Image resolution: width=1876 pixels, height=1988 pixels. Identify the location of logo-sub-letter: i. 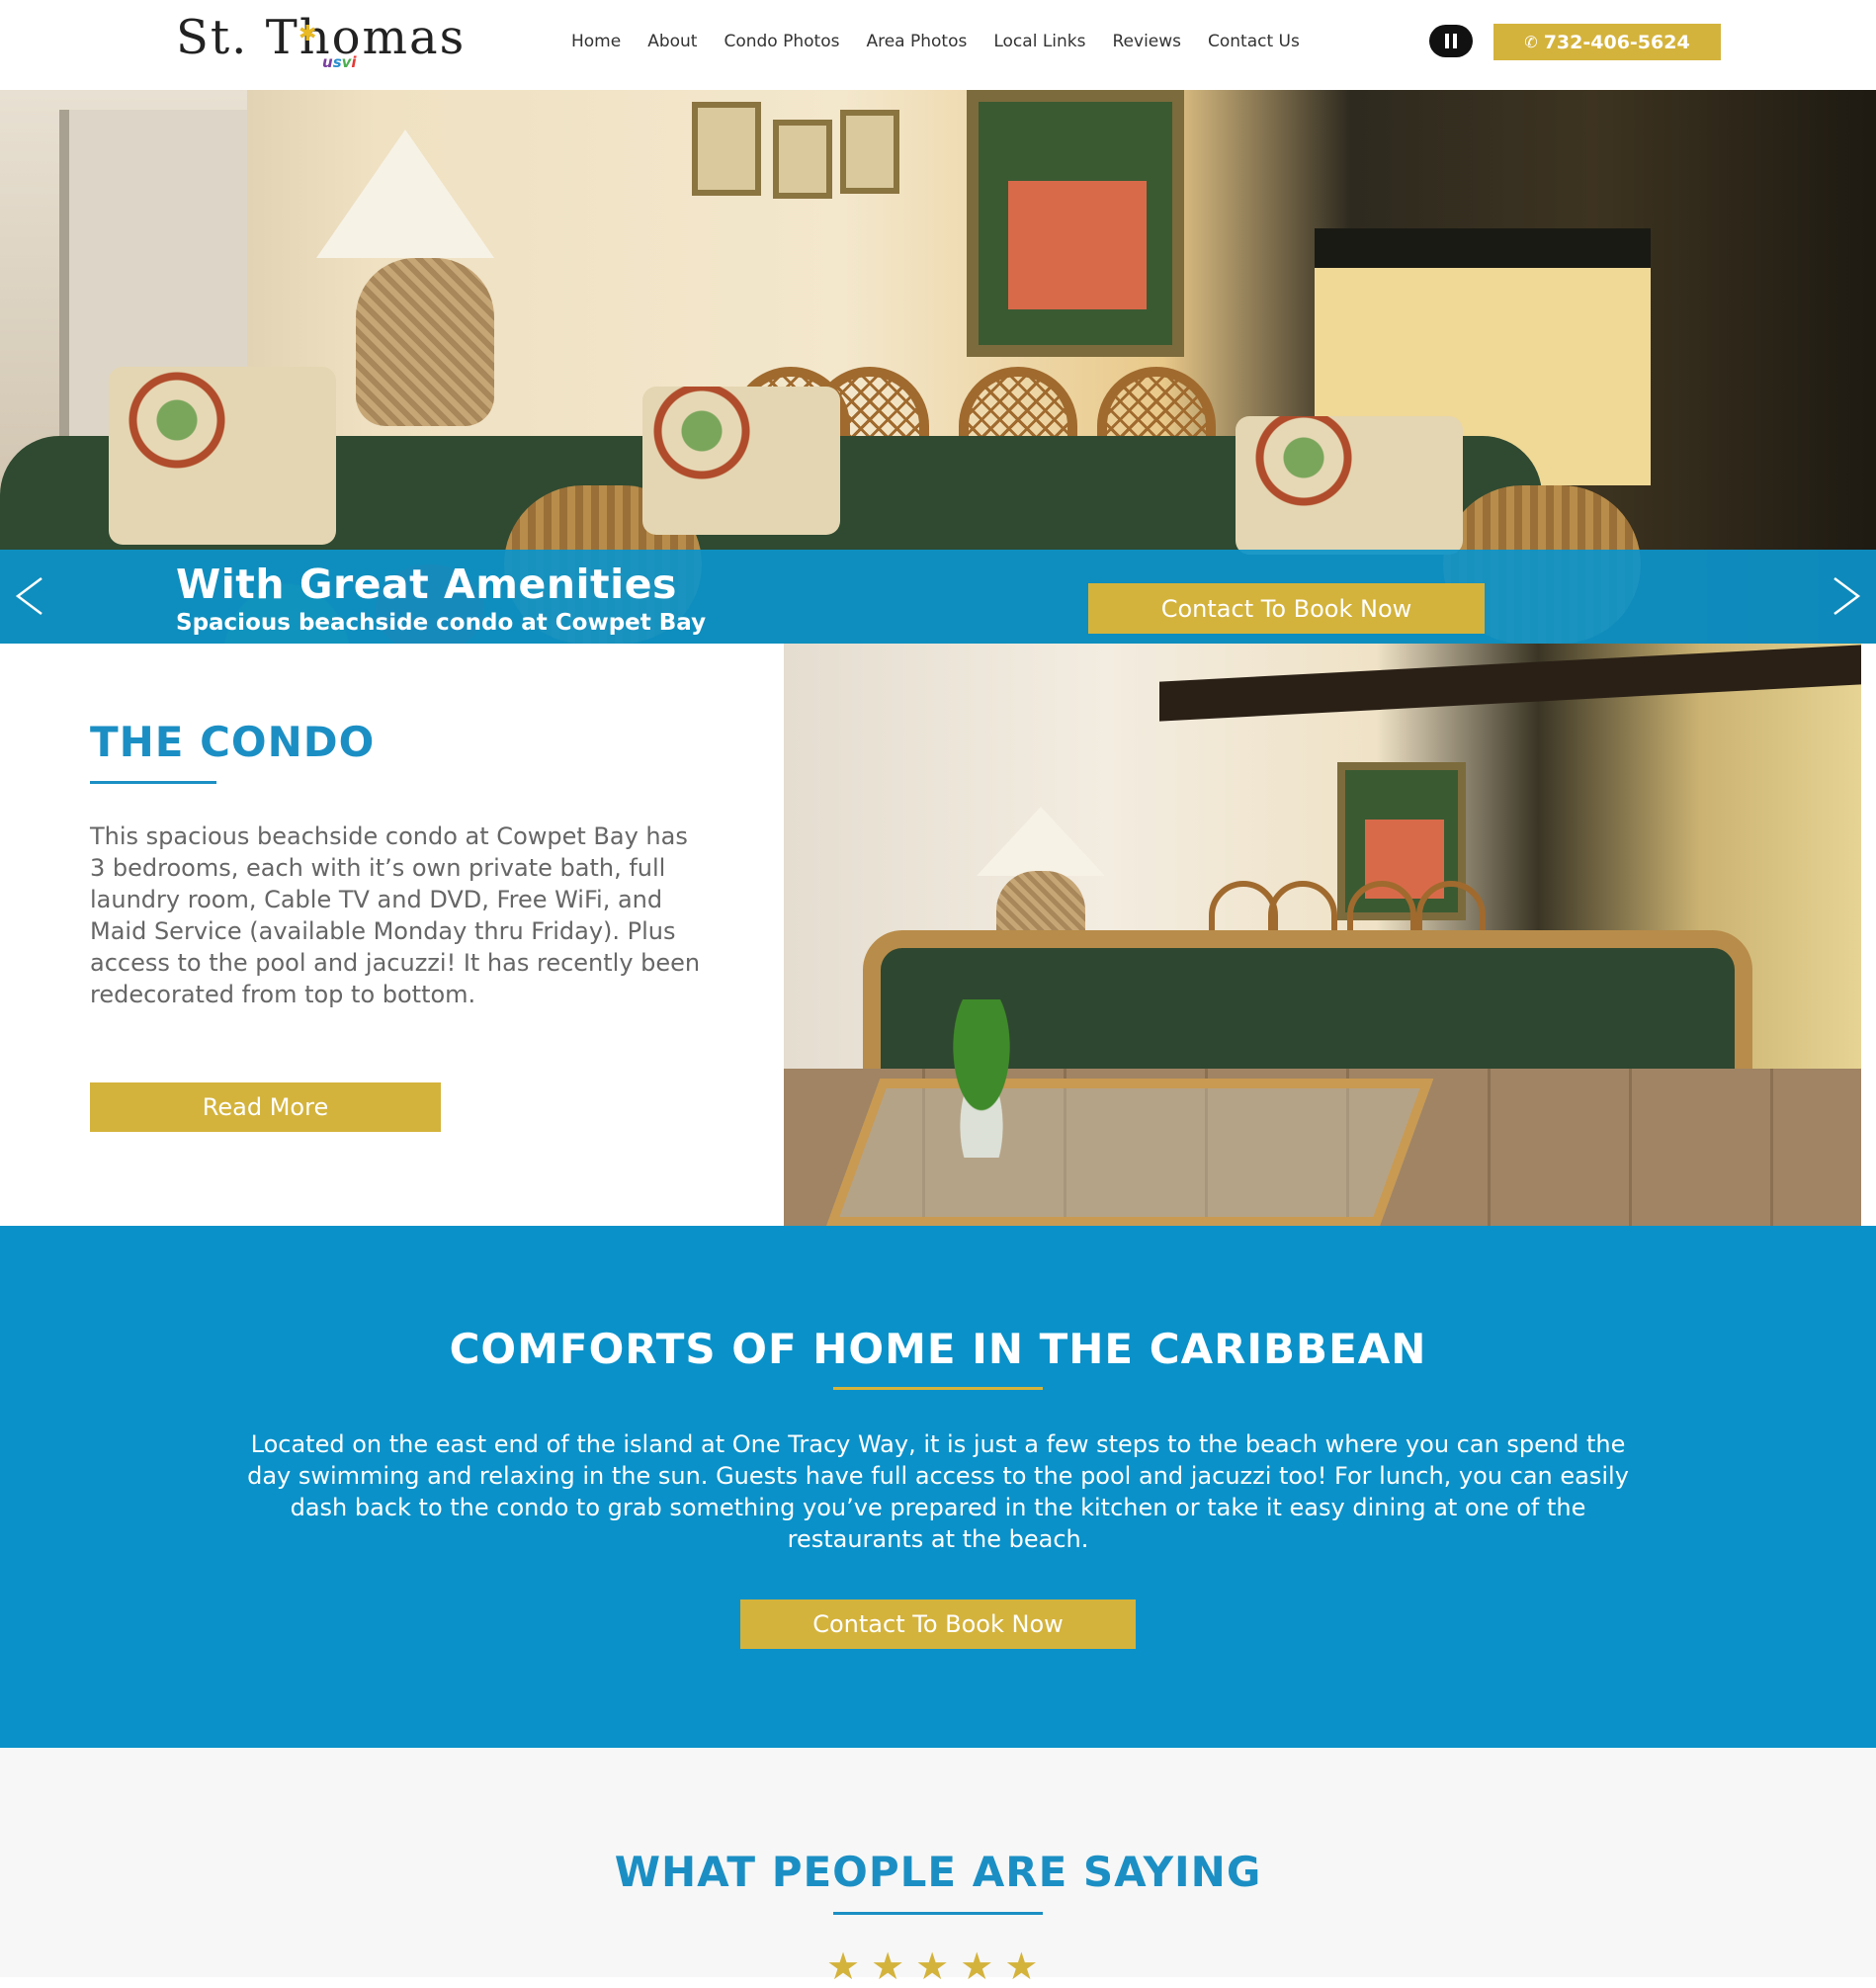
(354, 62).